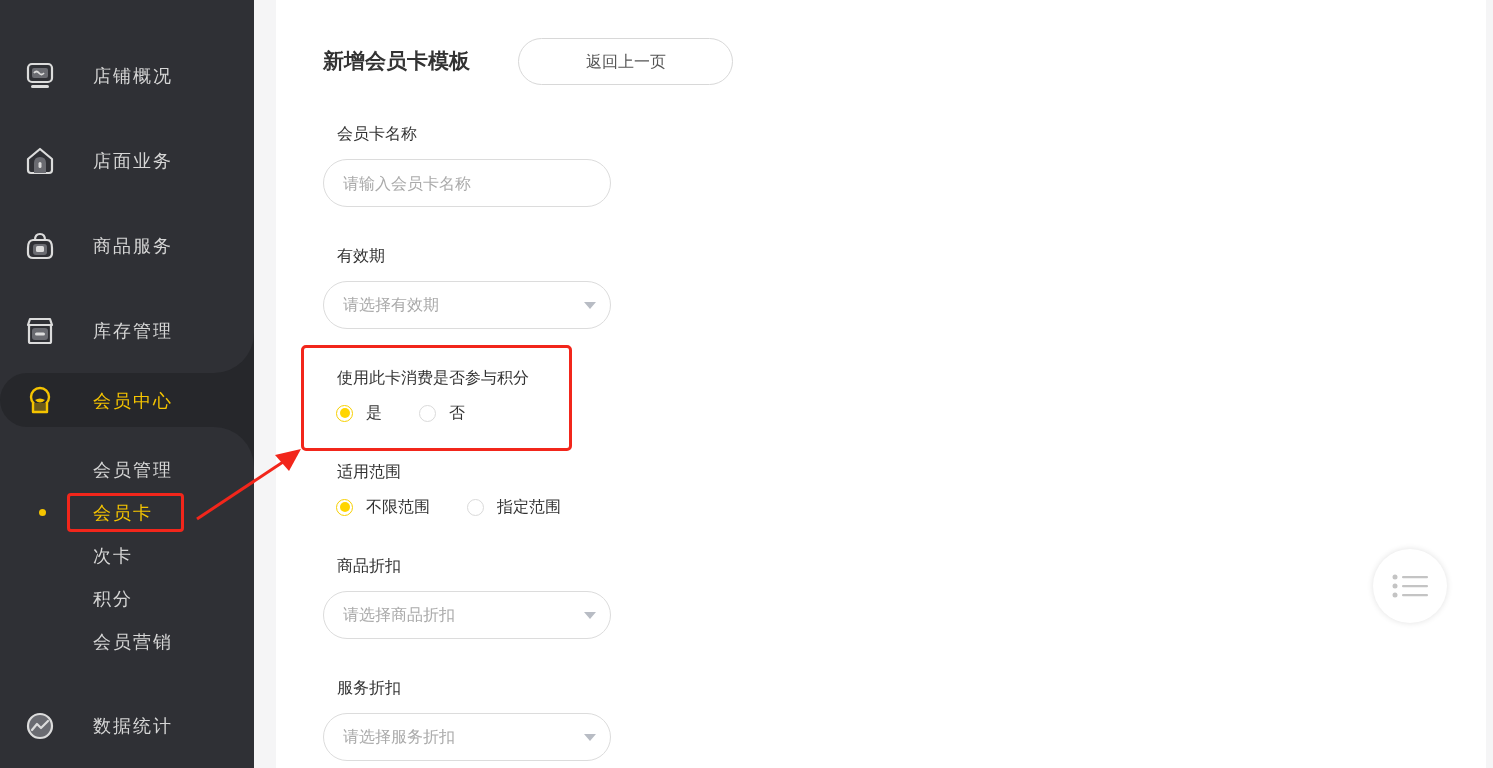  I want to click on chart-circle-icon, so click(40, 725).